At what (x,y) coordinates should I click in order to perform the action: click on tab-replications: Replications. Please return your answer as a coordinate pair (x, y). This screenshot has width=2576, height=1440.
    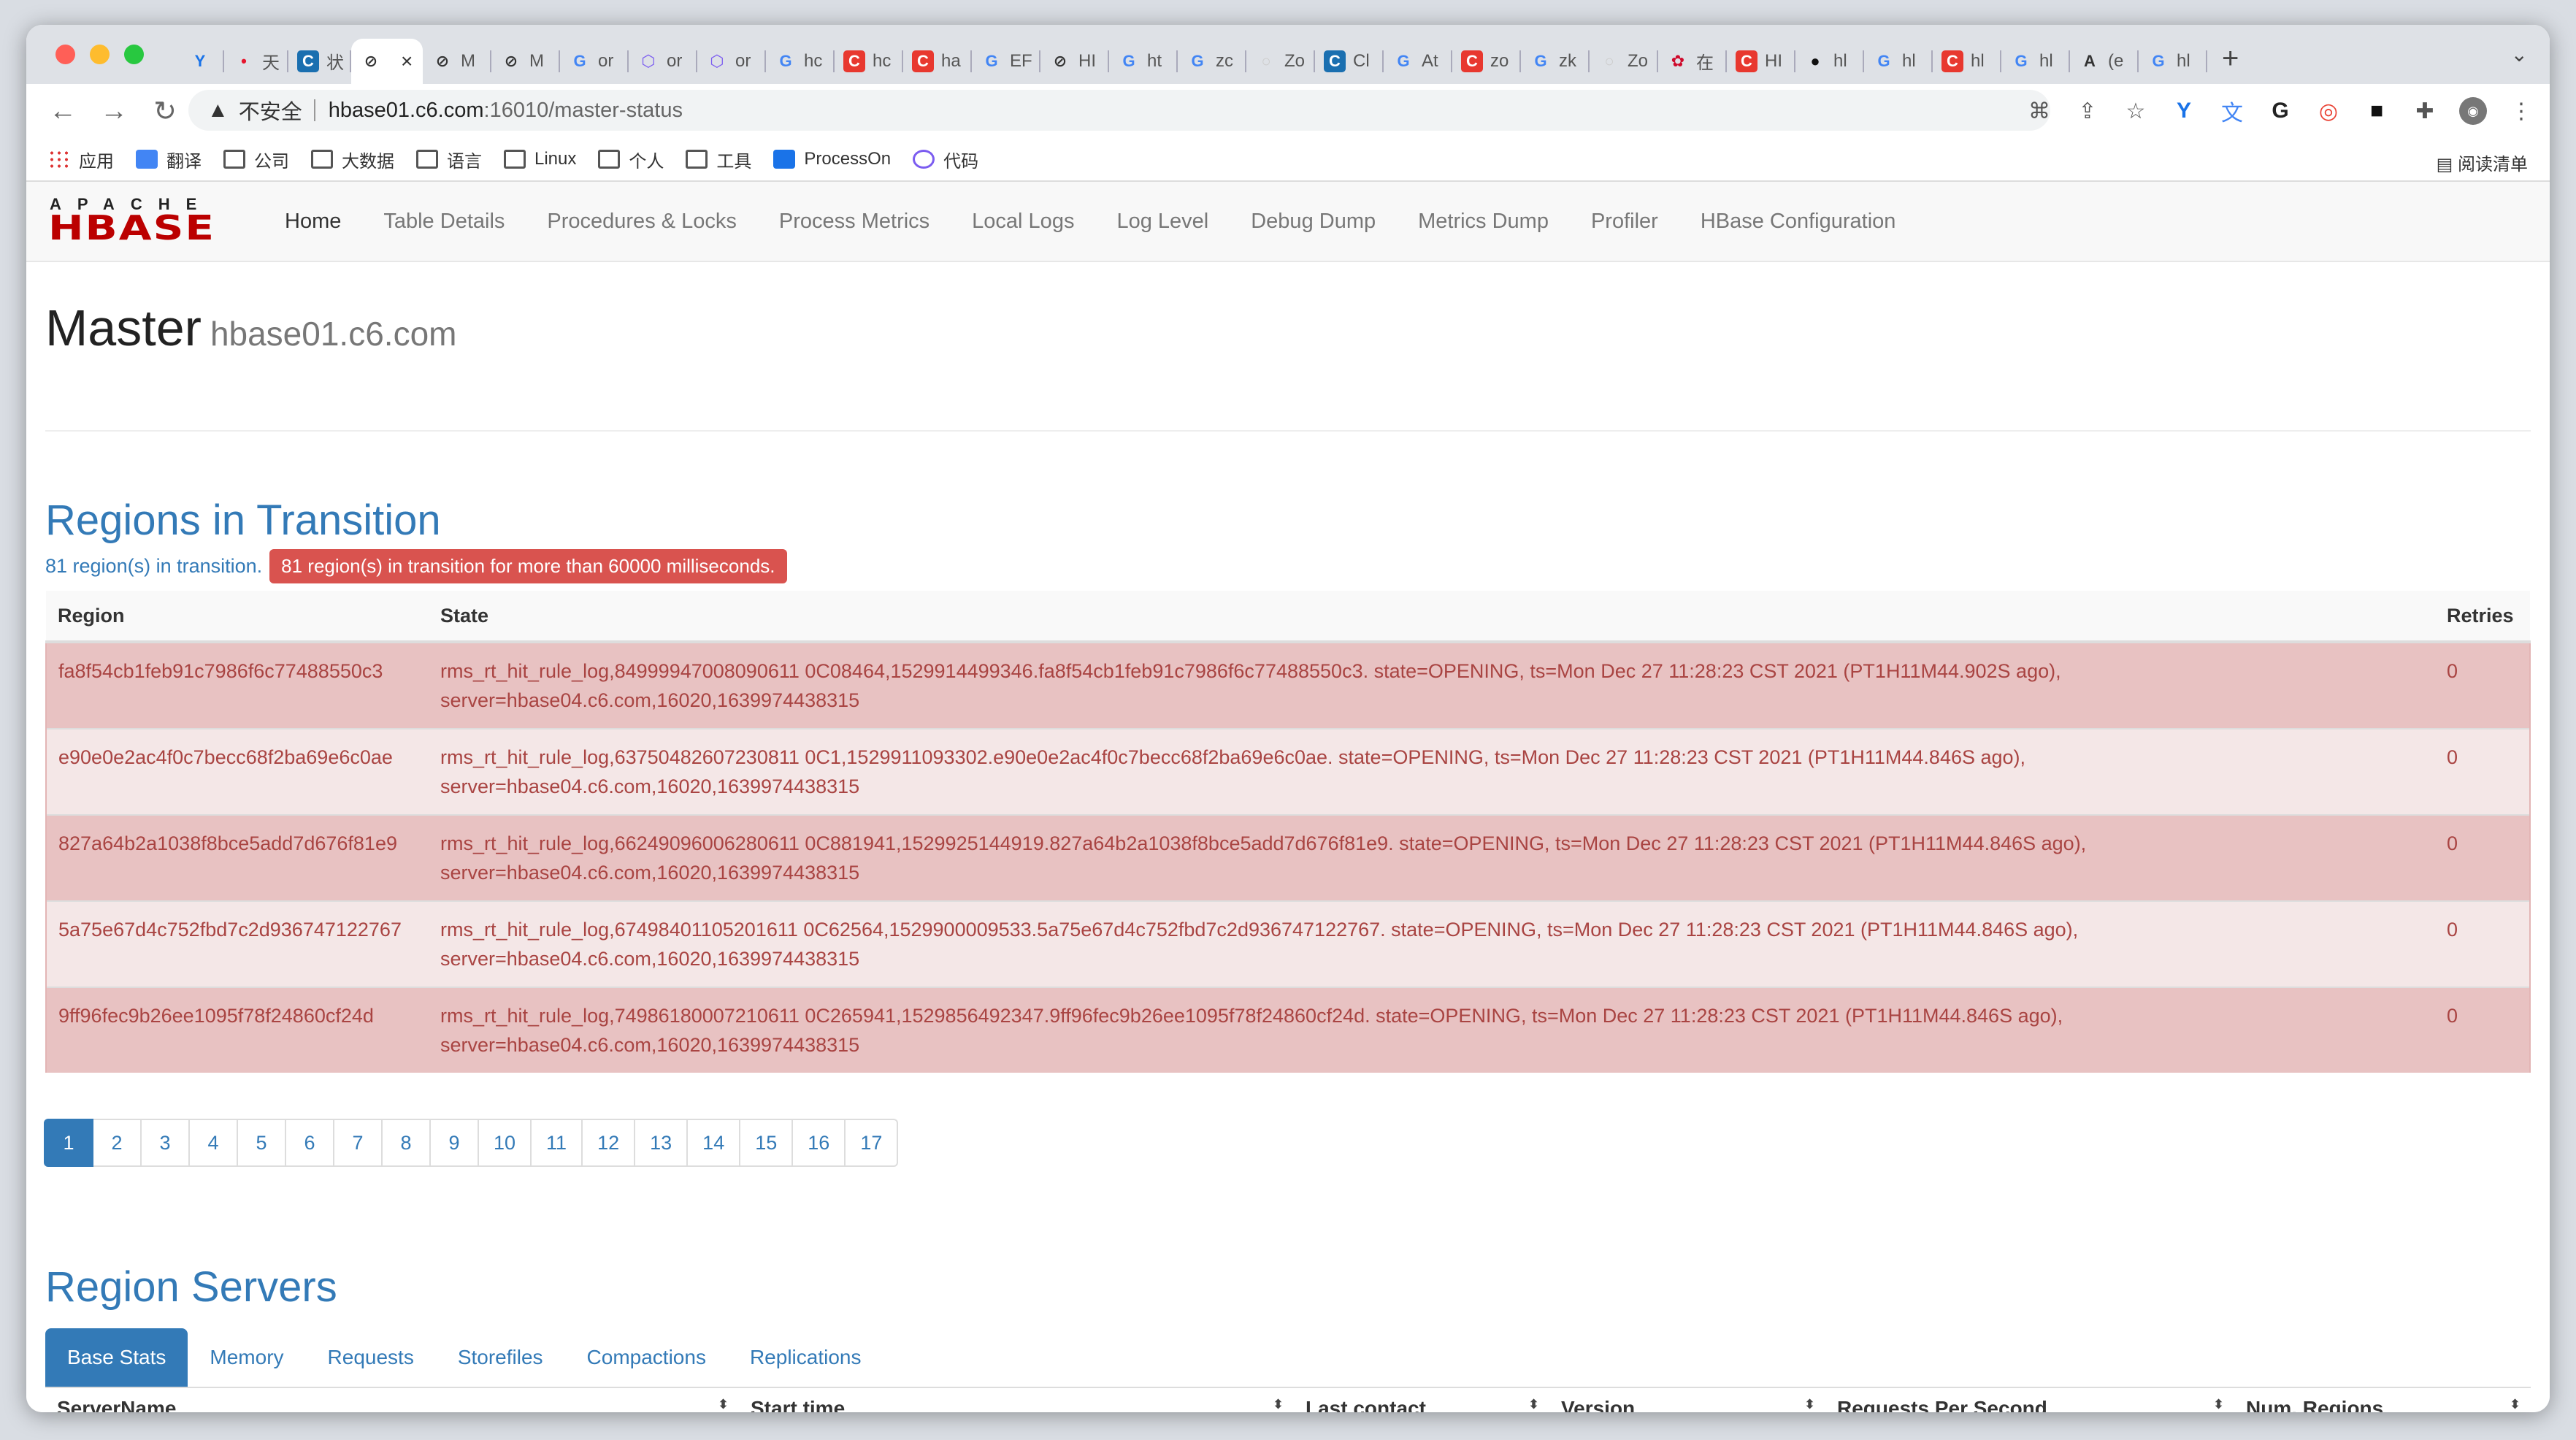
    Looking at the image, I should click on (805, 1357).